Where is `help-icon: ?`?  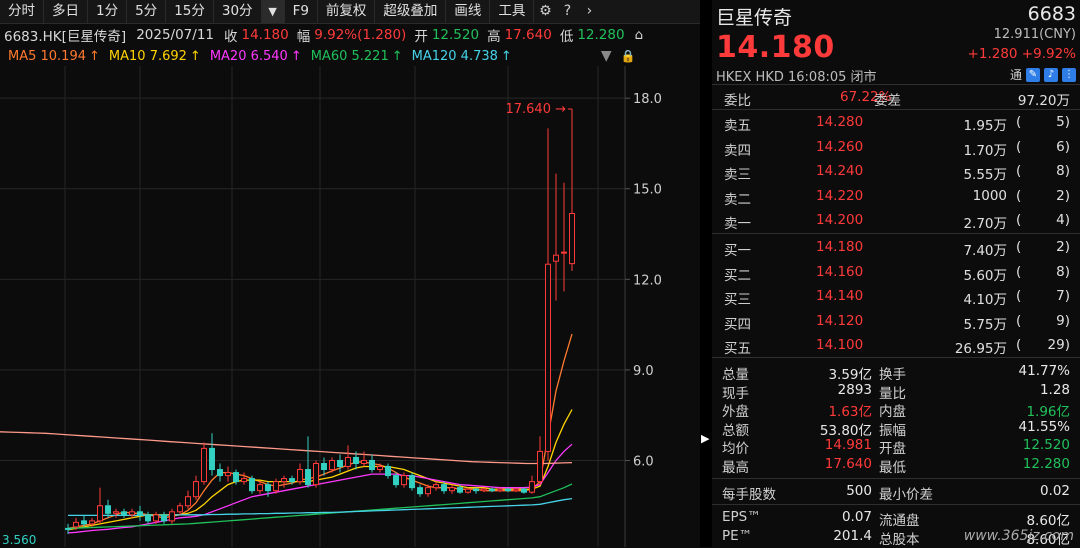 help-icon: ? is located at coordinates (567, 11).